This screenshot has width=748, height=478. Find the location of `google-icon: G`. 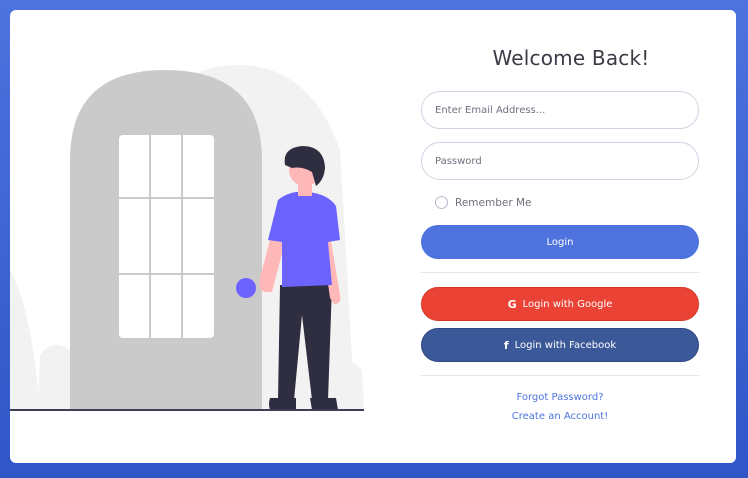

google-icon: G is located at coordinates (512, 304).